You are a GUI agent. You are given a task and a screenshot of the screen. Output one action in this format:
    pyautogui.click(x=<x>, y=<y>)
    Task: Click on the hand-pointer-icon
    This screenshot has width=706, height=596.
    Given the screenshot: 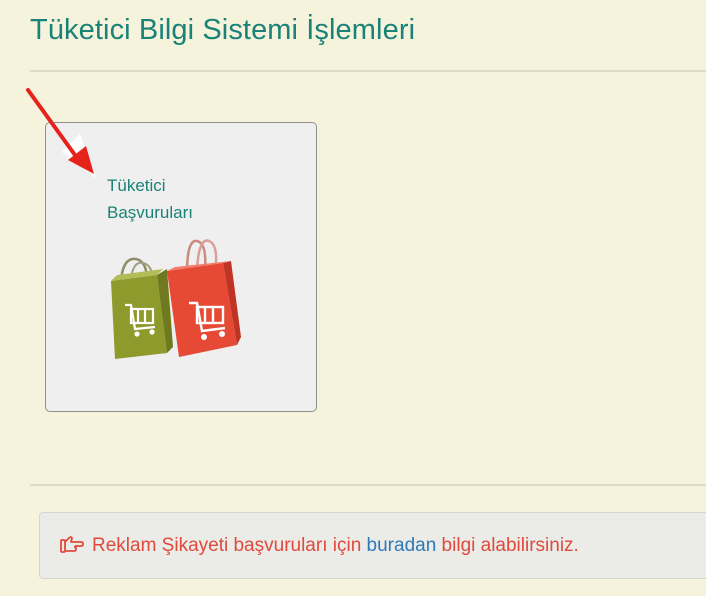 What is the action you would take?
    pyautogui.click(x=72, y=544)
    